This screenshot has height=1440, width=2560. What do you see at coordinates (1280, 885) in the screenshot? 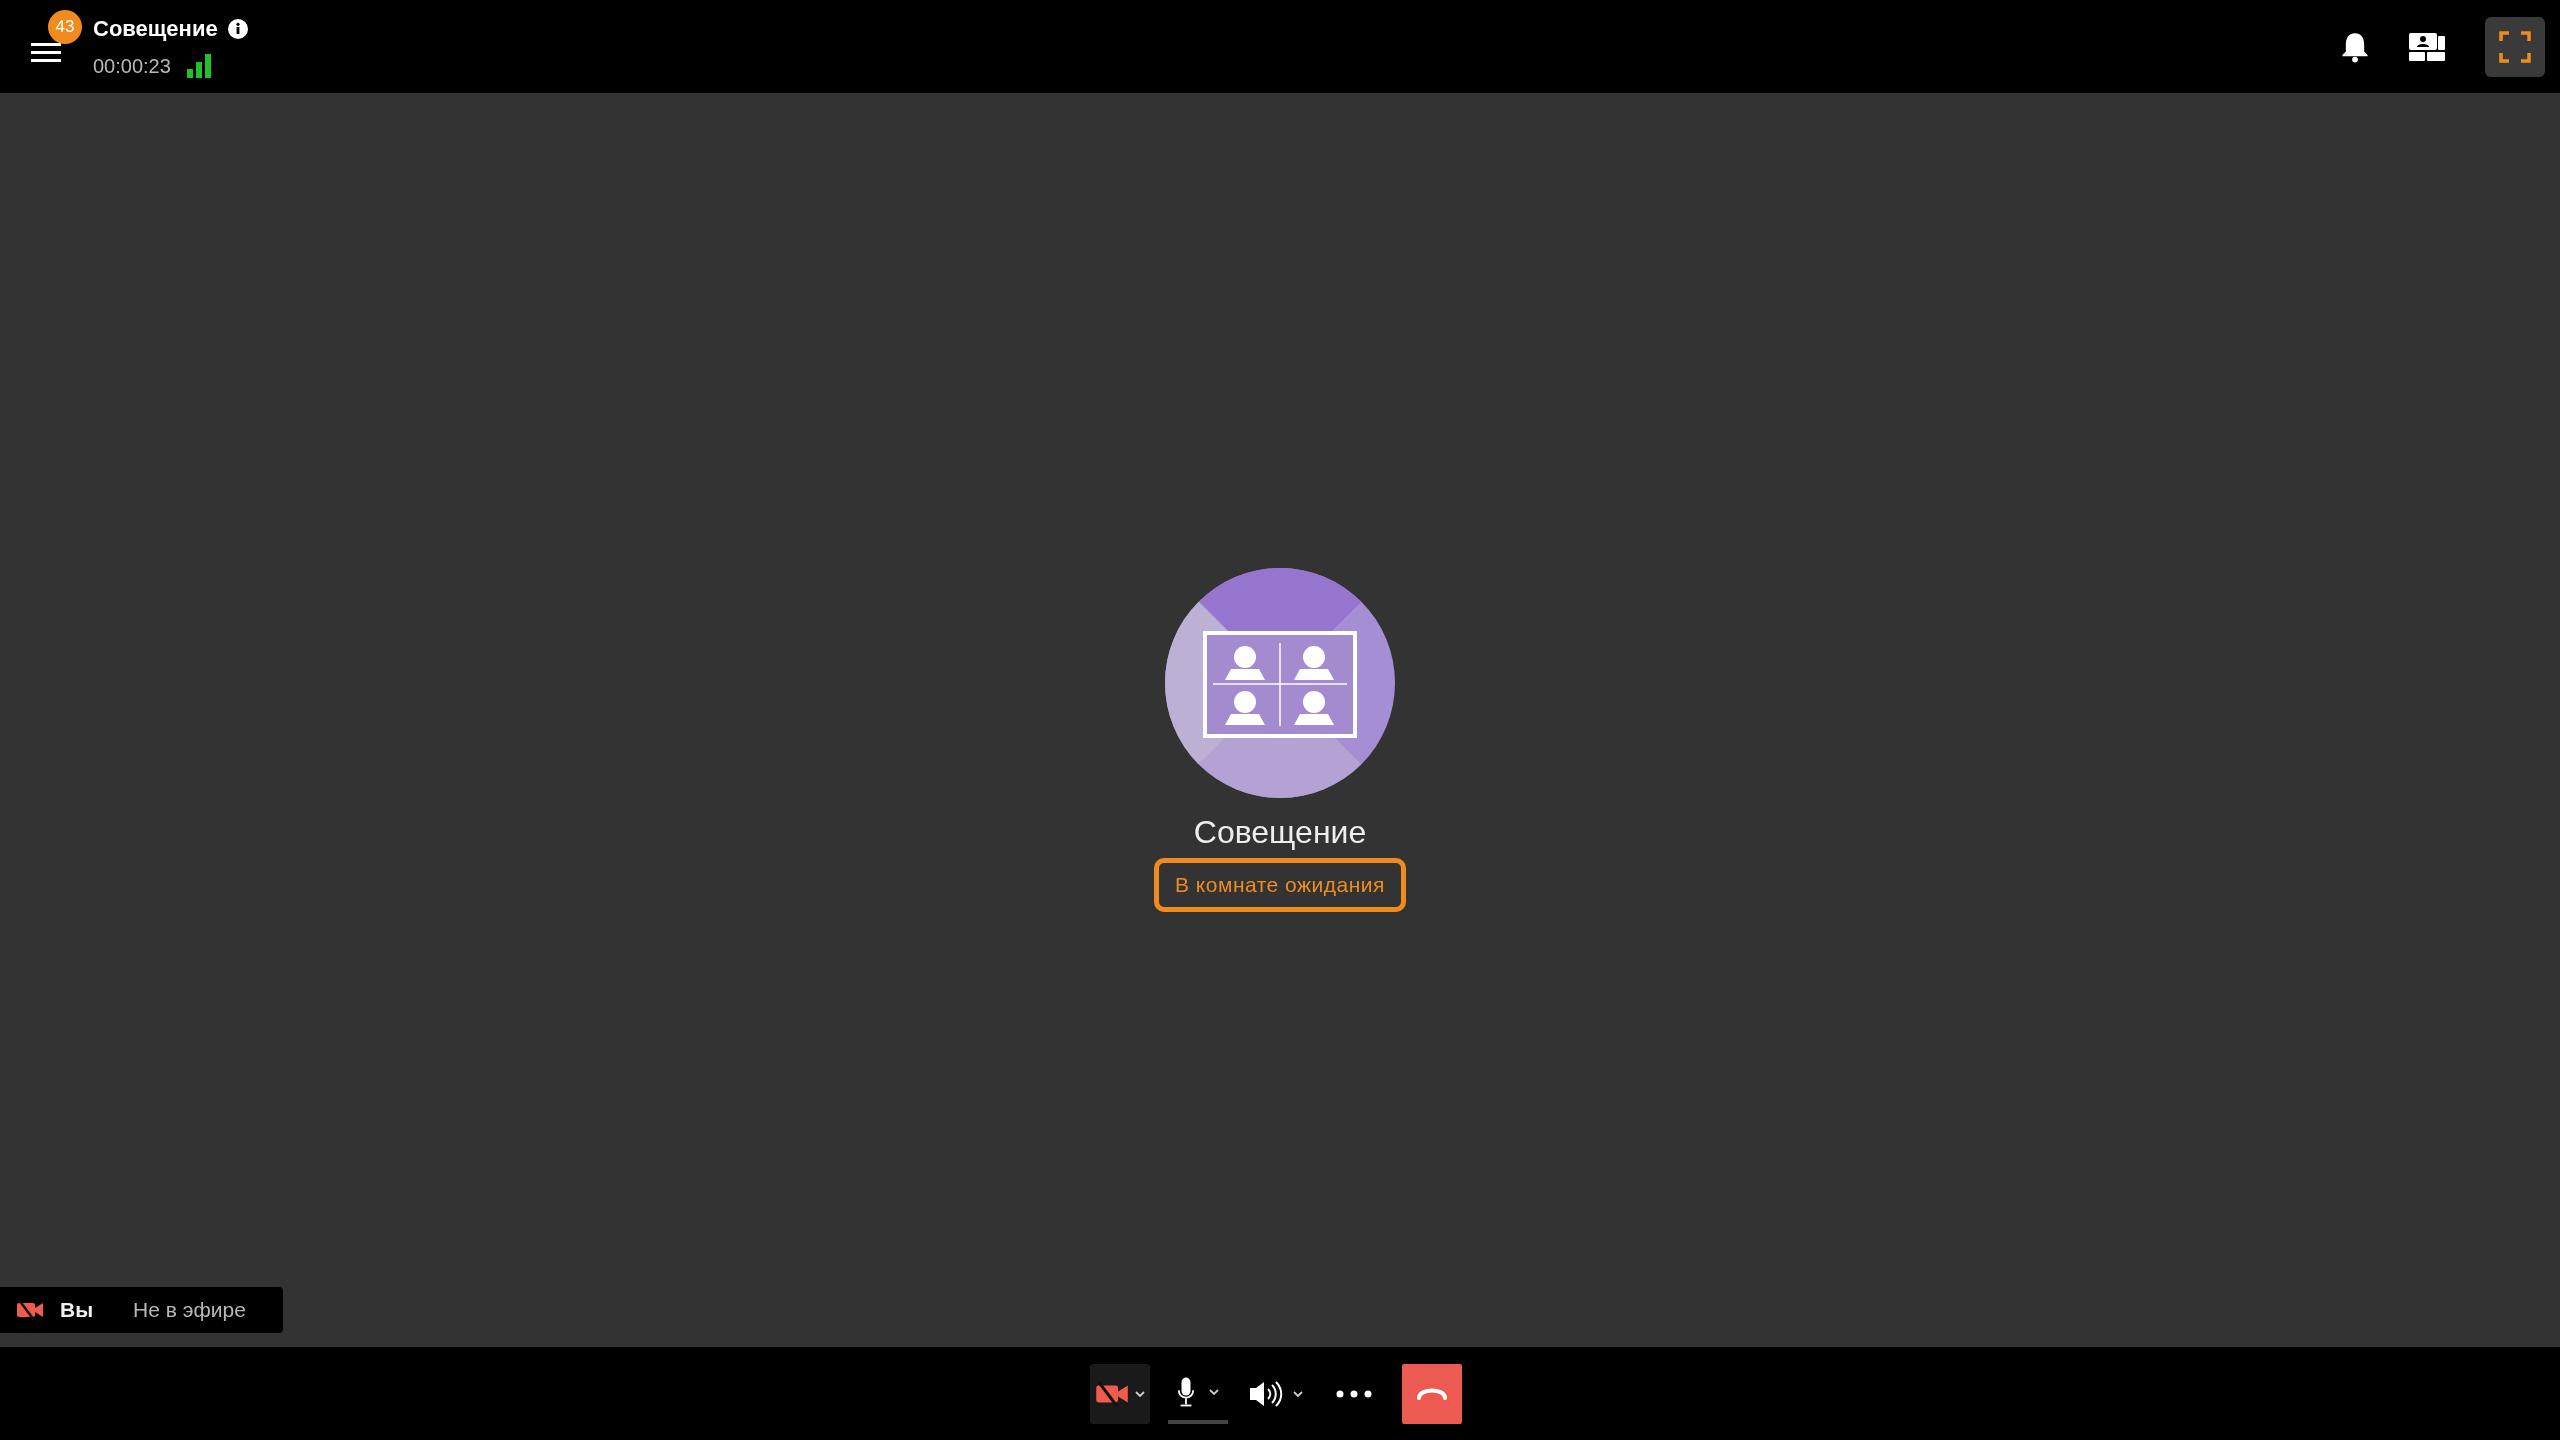
I see `waiting-room-status: В комнате ожидания` at bounding box center [1280, 885].